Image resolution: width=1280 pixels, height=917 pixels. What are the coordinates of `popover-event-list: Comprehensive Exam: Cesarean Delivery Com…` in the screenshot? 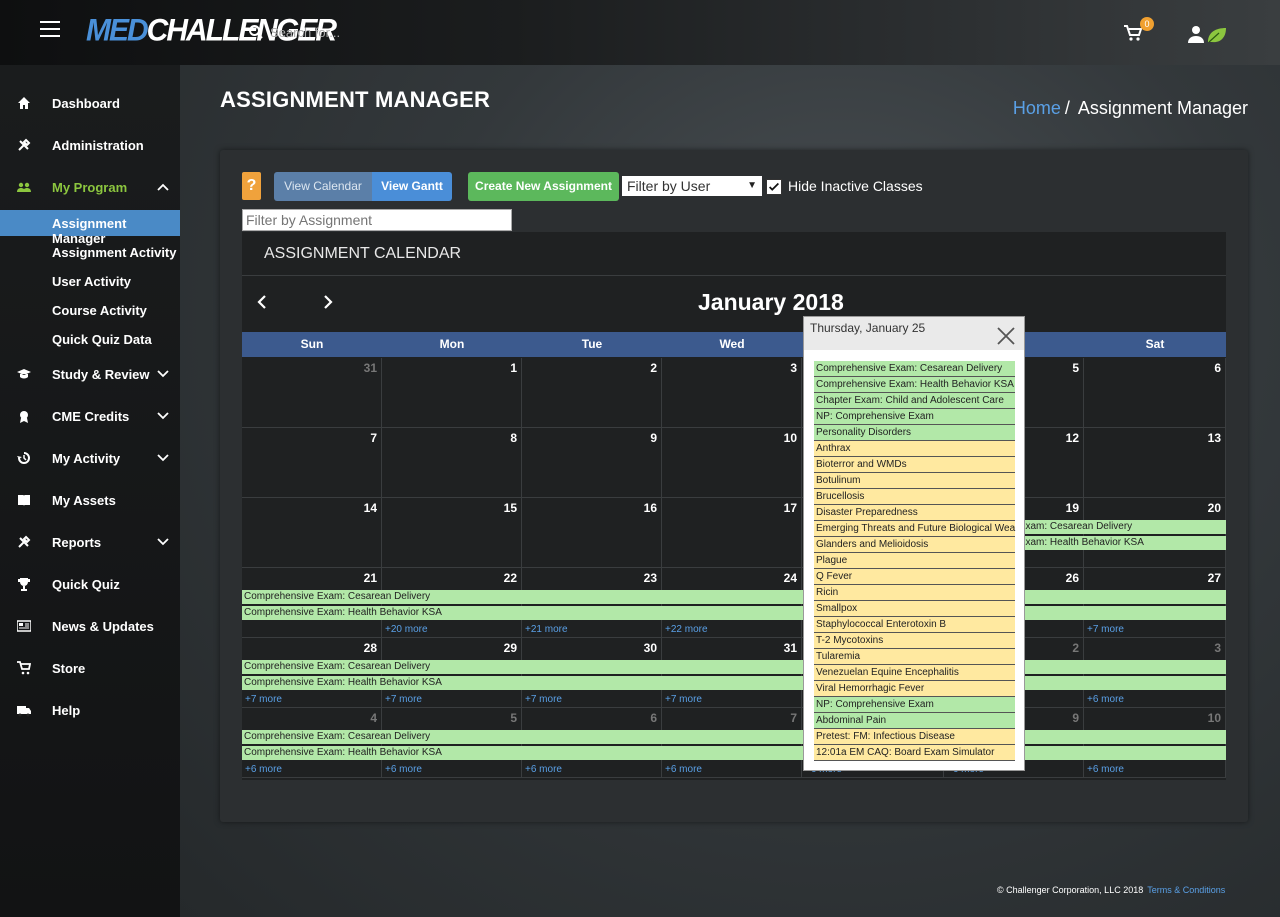 It's located at (914, 561).